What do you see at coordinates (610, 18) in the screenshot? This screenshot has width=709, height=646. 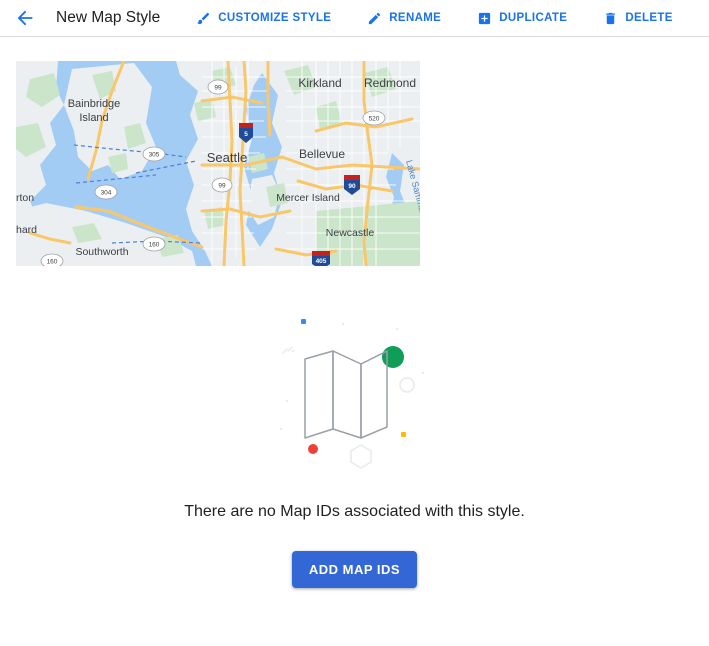 I see `trash-icon` at bounding box center [610, 18].